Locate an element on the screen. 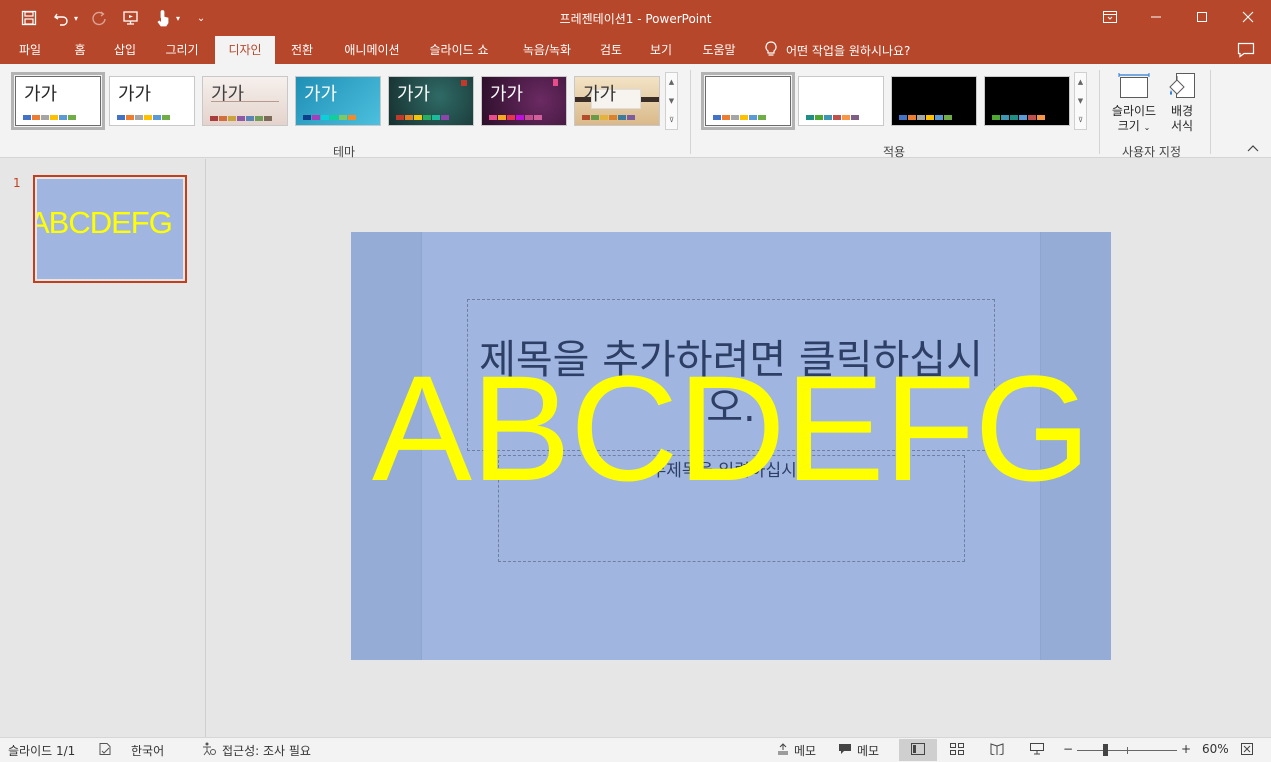  slide-counter: 슬라이드 1/1 is located at coordinates (42, 751).